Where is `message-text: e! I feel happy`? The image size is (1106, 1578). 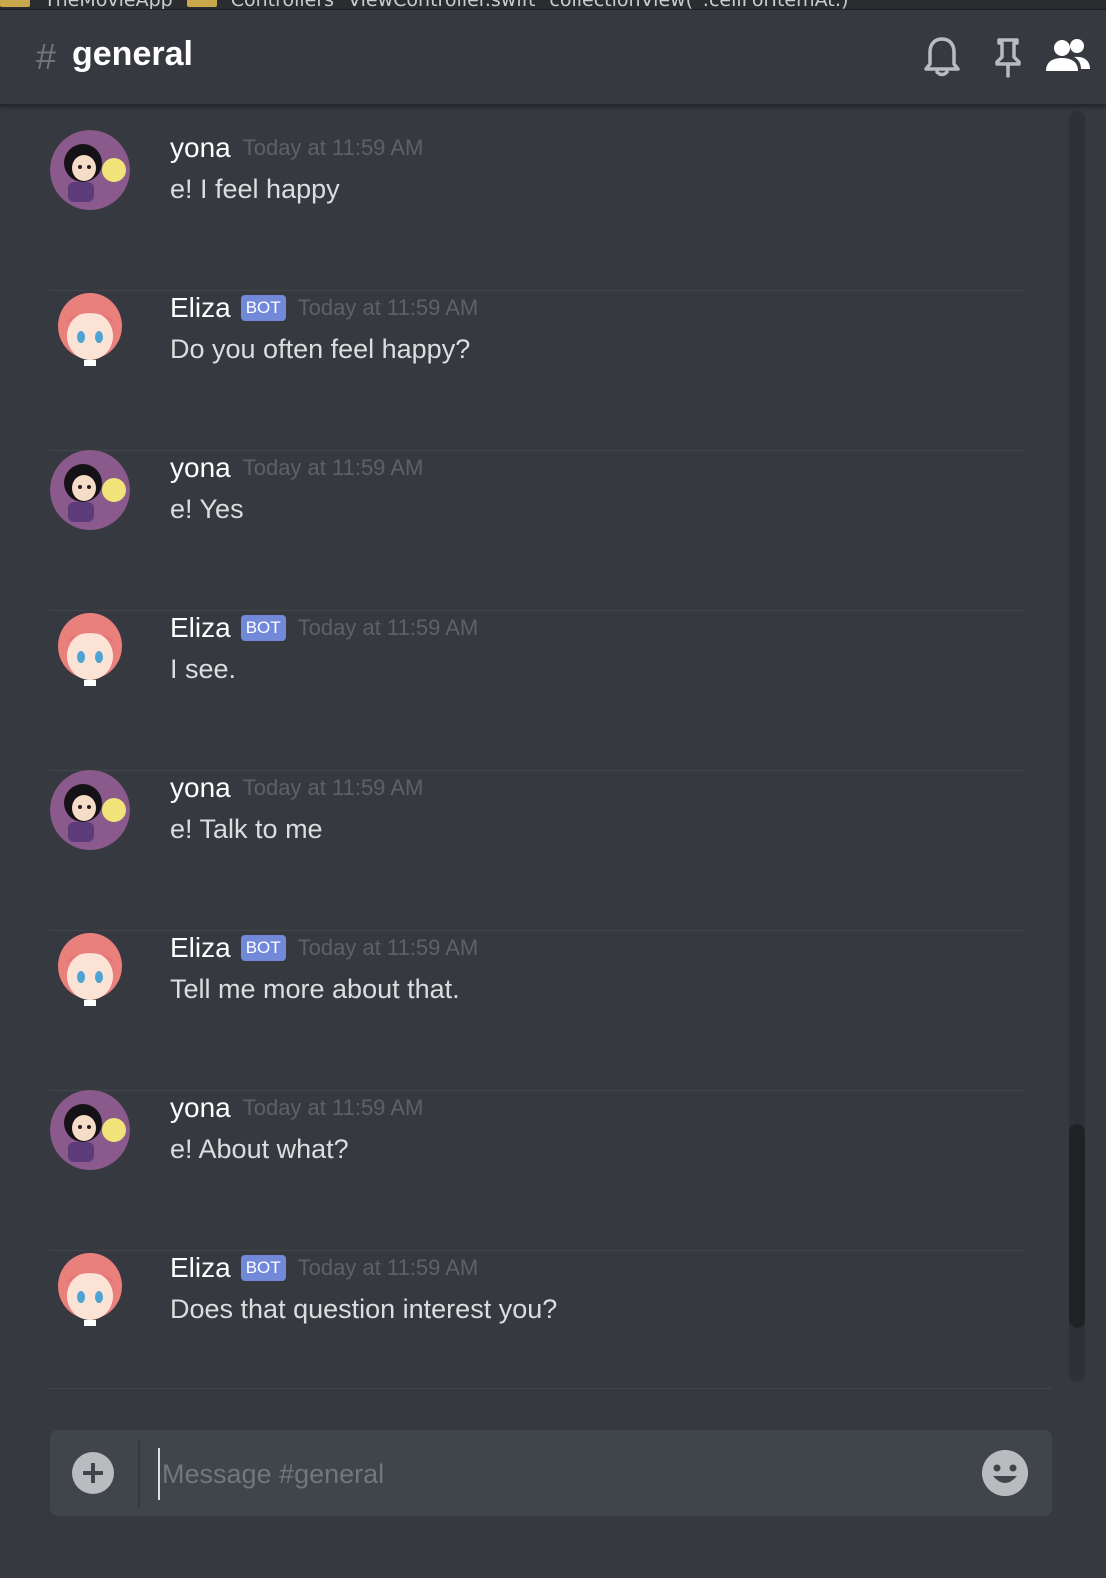
message-text: e! I feel happy is located at coordinates (255, 189).